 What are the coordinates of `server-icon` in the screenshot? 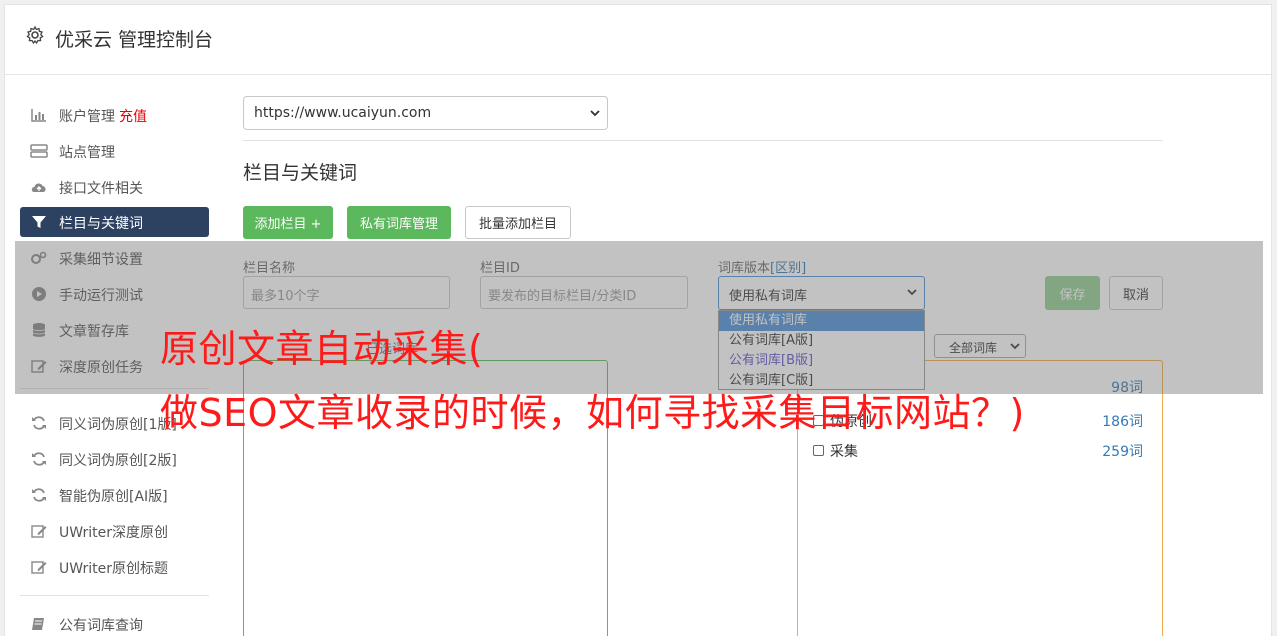 It's located at (39, 151).